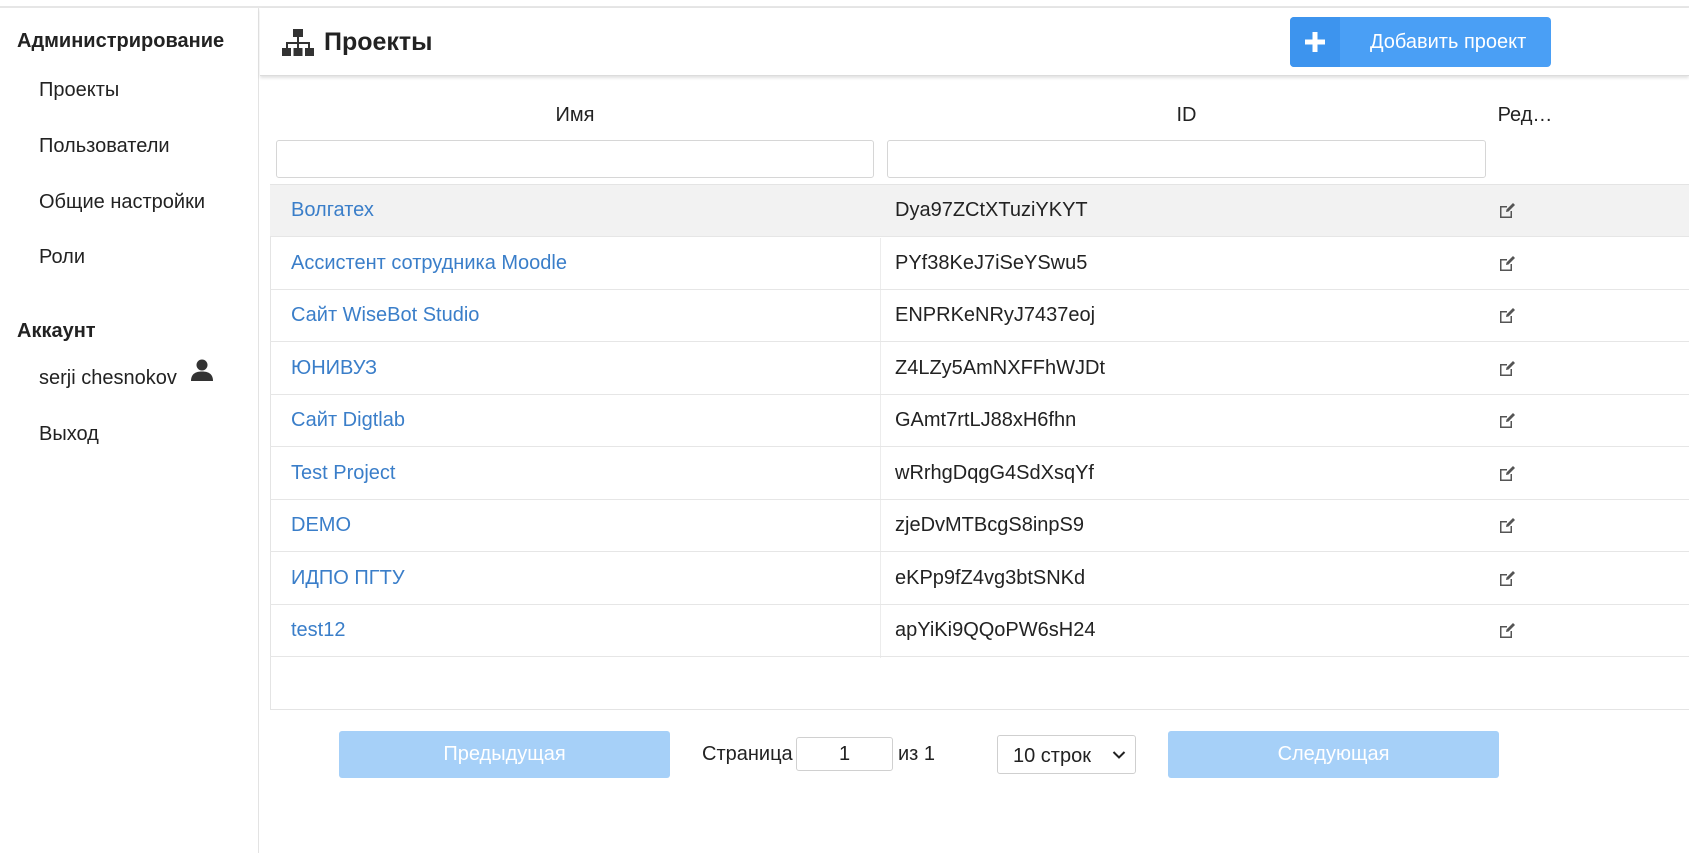  What do you see at coordinates (575, 115) in the screenshot?
I see `column-header-name: Имя` at bounding box center [575, 115].